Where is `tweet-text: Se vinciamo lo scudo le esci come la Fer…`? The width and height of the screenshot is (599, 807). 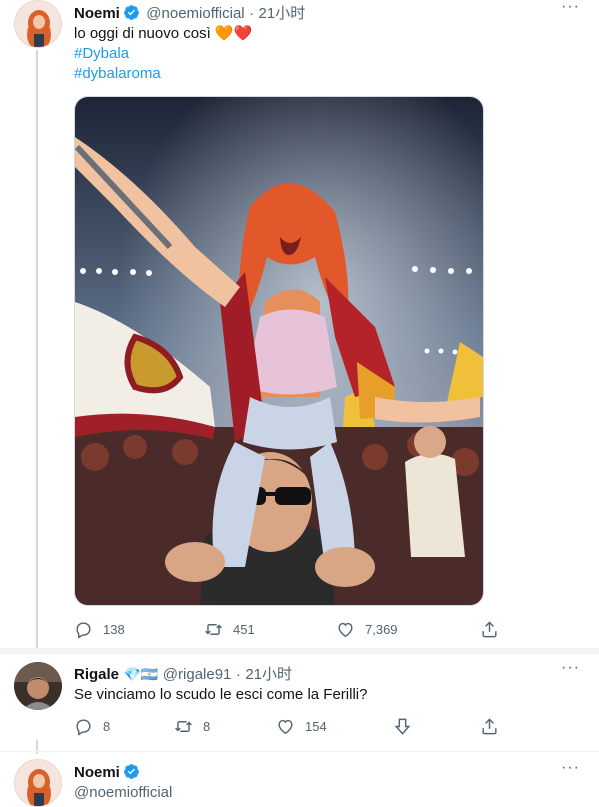
tweet-text: Se vinciamo lo scudo le esci come la Fer… is located at coordinates (221, 694).